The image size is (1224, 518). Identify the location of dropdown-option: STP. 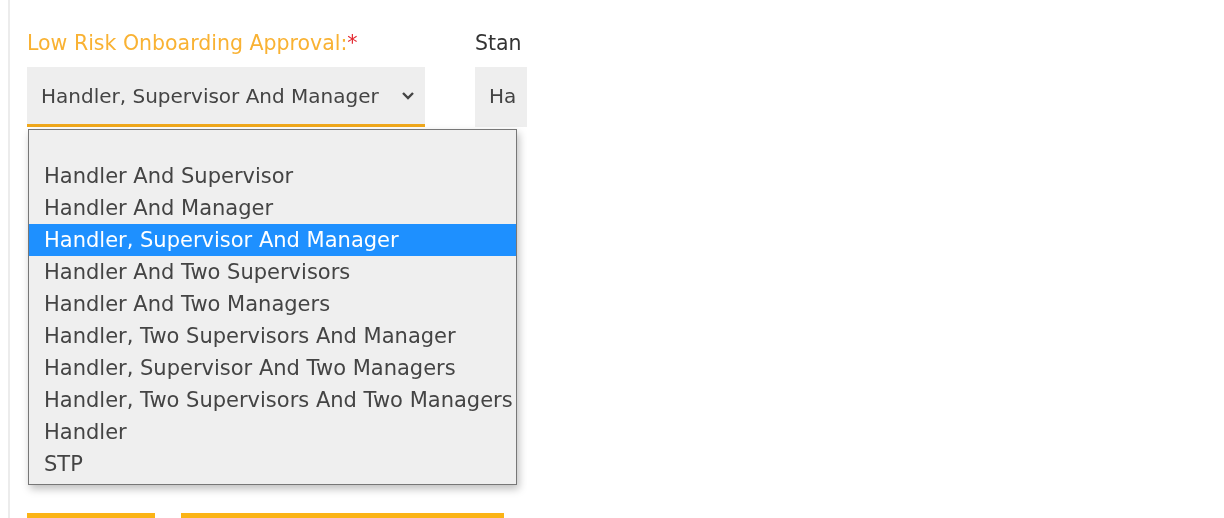
(272, 464).